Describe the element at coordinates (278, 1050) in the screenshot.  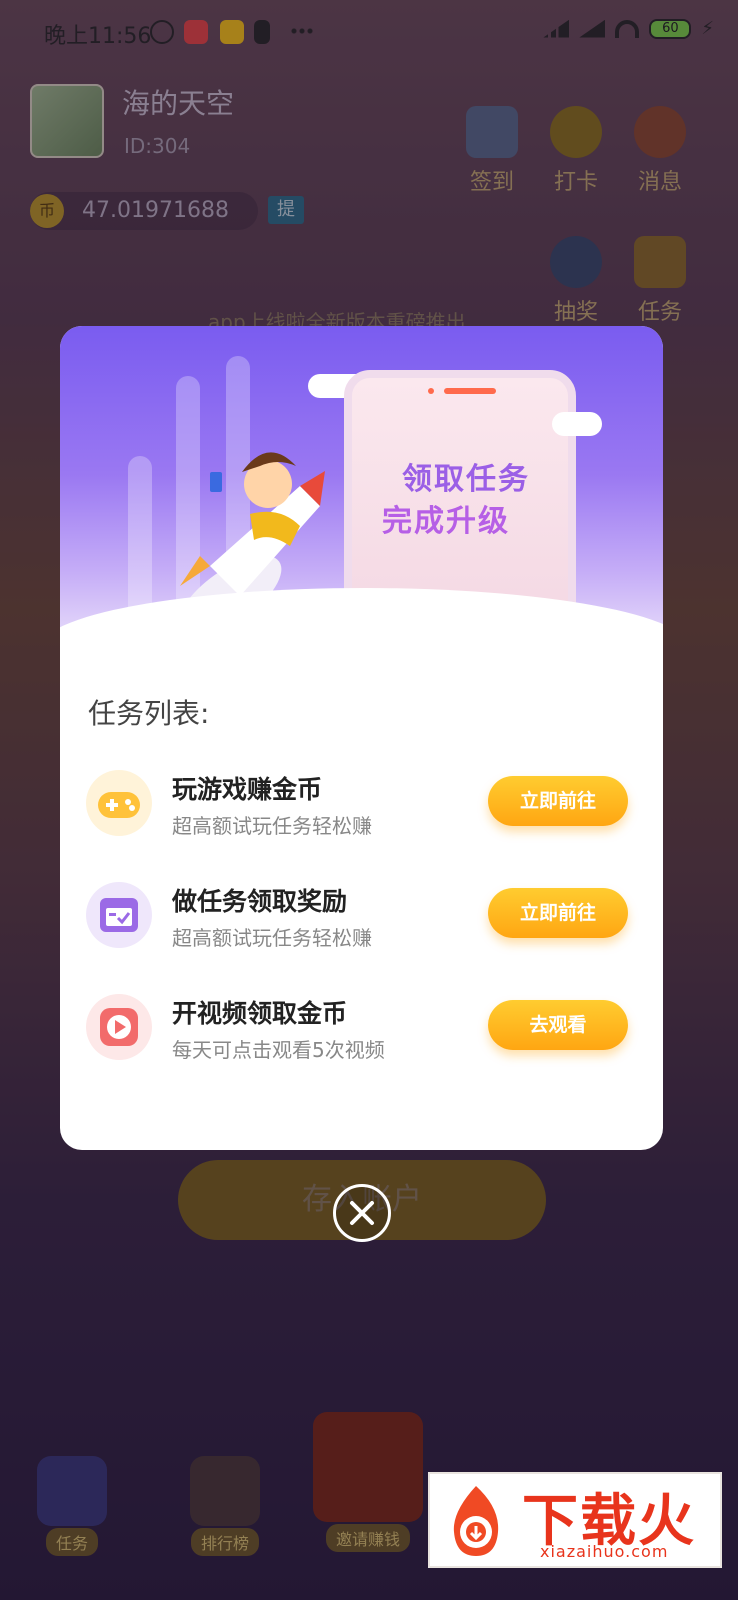
I see `task-desc: 每天可点击观看5次视频` at that location.